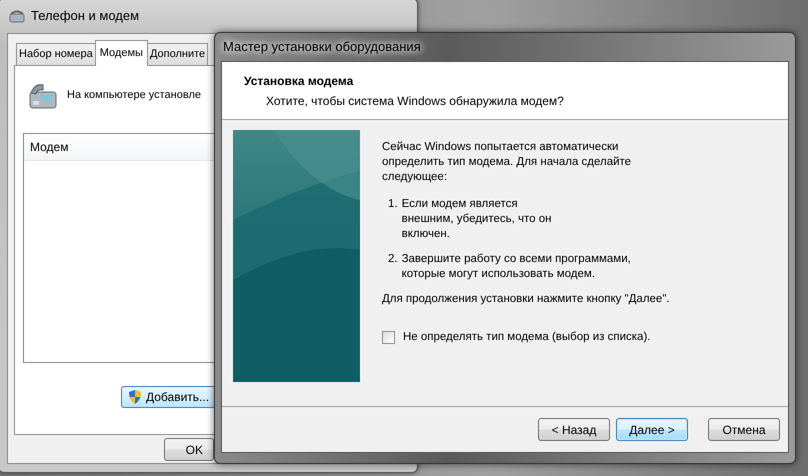 The width and height of the screenshot is (808, 476). Describe the element at coordinates (322, 47) in the screenshot. I see `dialog-title: Мастер установки оборудования` at that location.